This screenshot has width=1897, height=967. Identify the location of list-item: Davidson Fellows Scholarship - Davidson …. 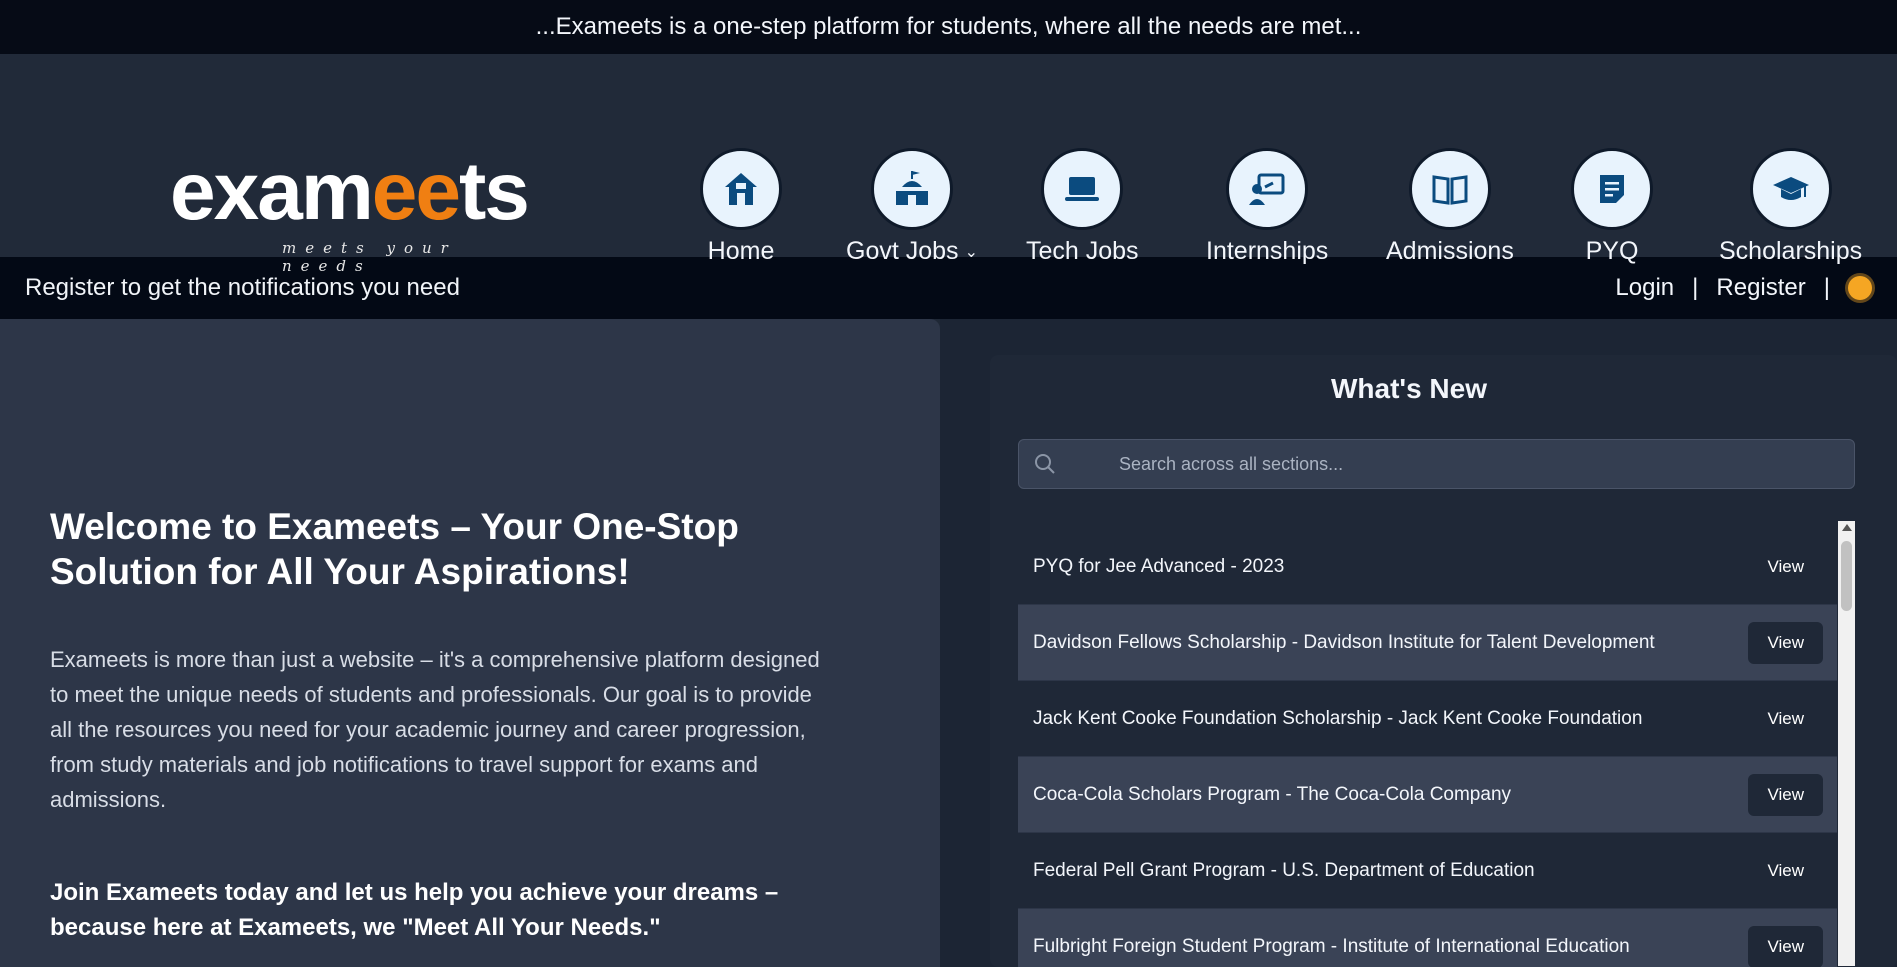
(1427, 643).